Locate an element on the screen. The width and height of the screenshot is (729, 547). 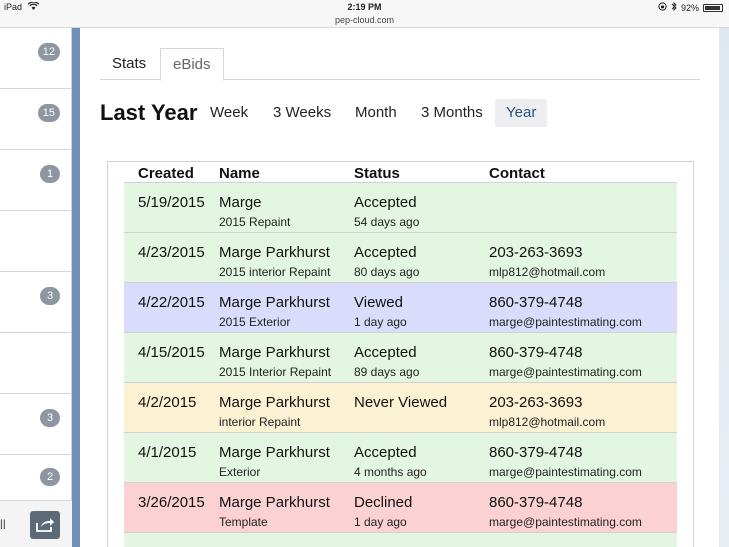
column-header-contact: Contact is located at coordinates (517, 173).